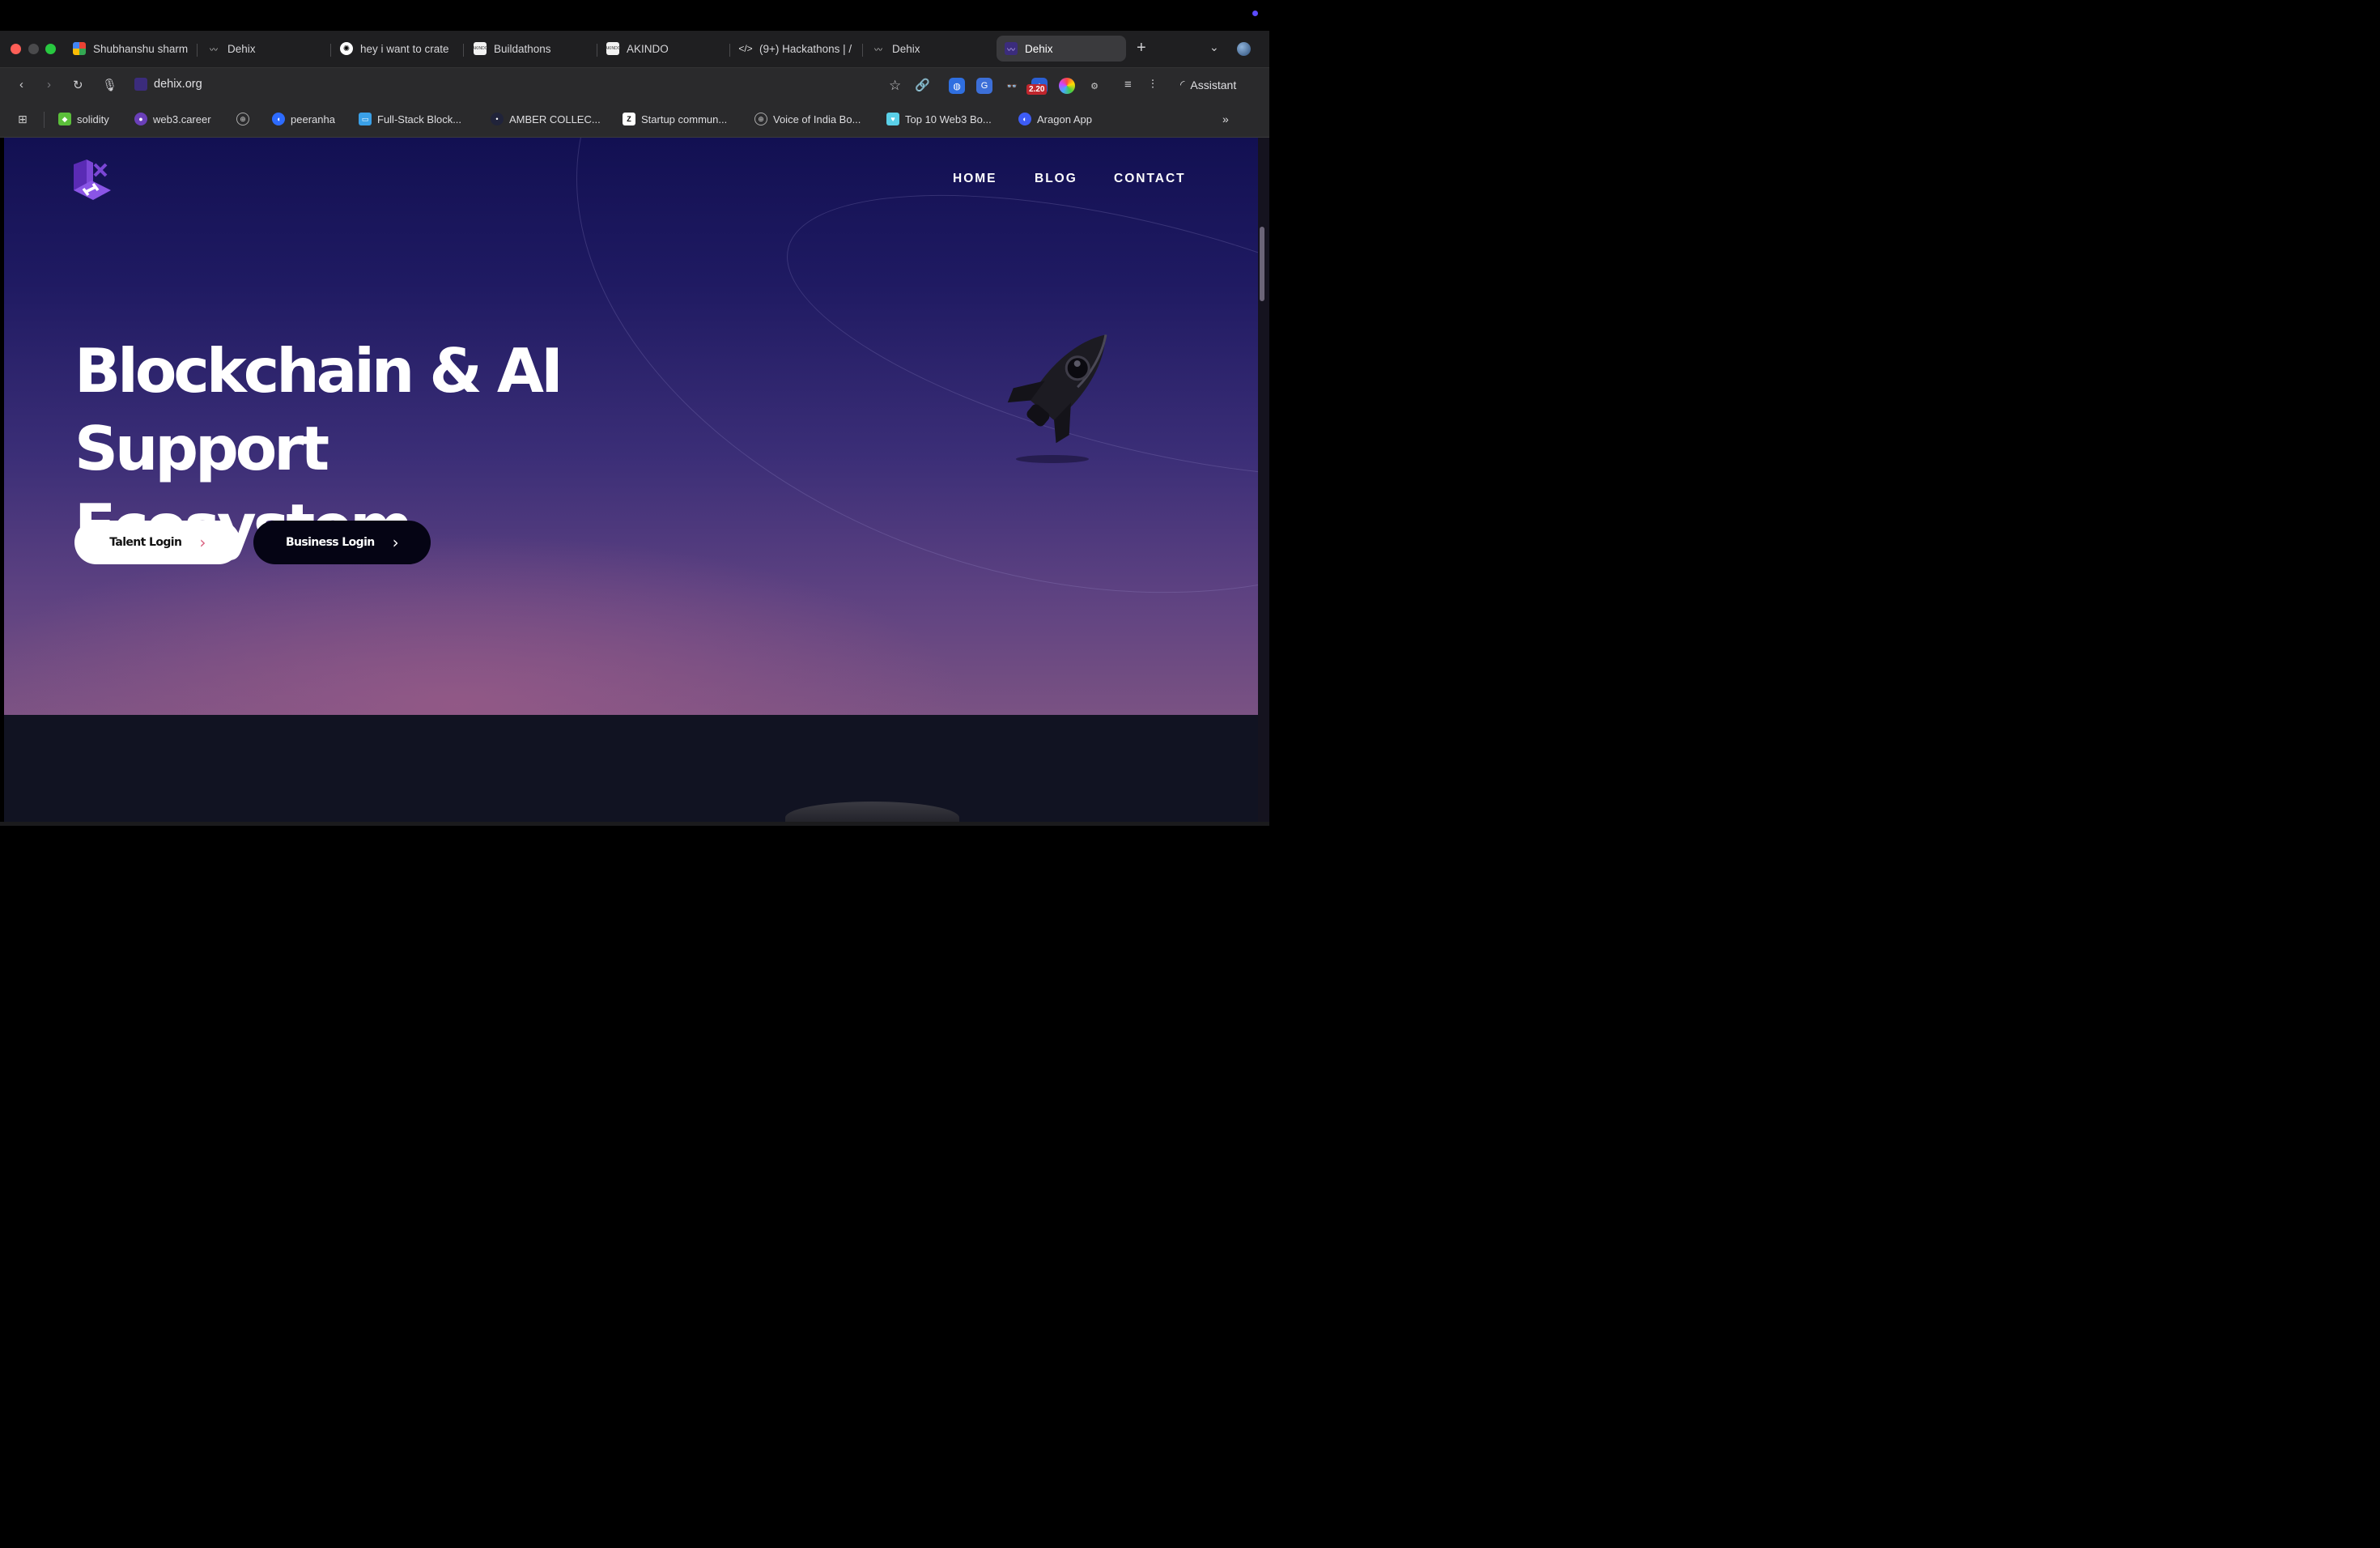  I want to click on device-illustration, so click(872, 812).